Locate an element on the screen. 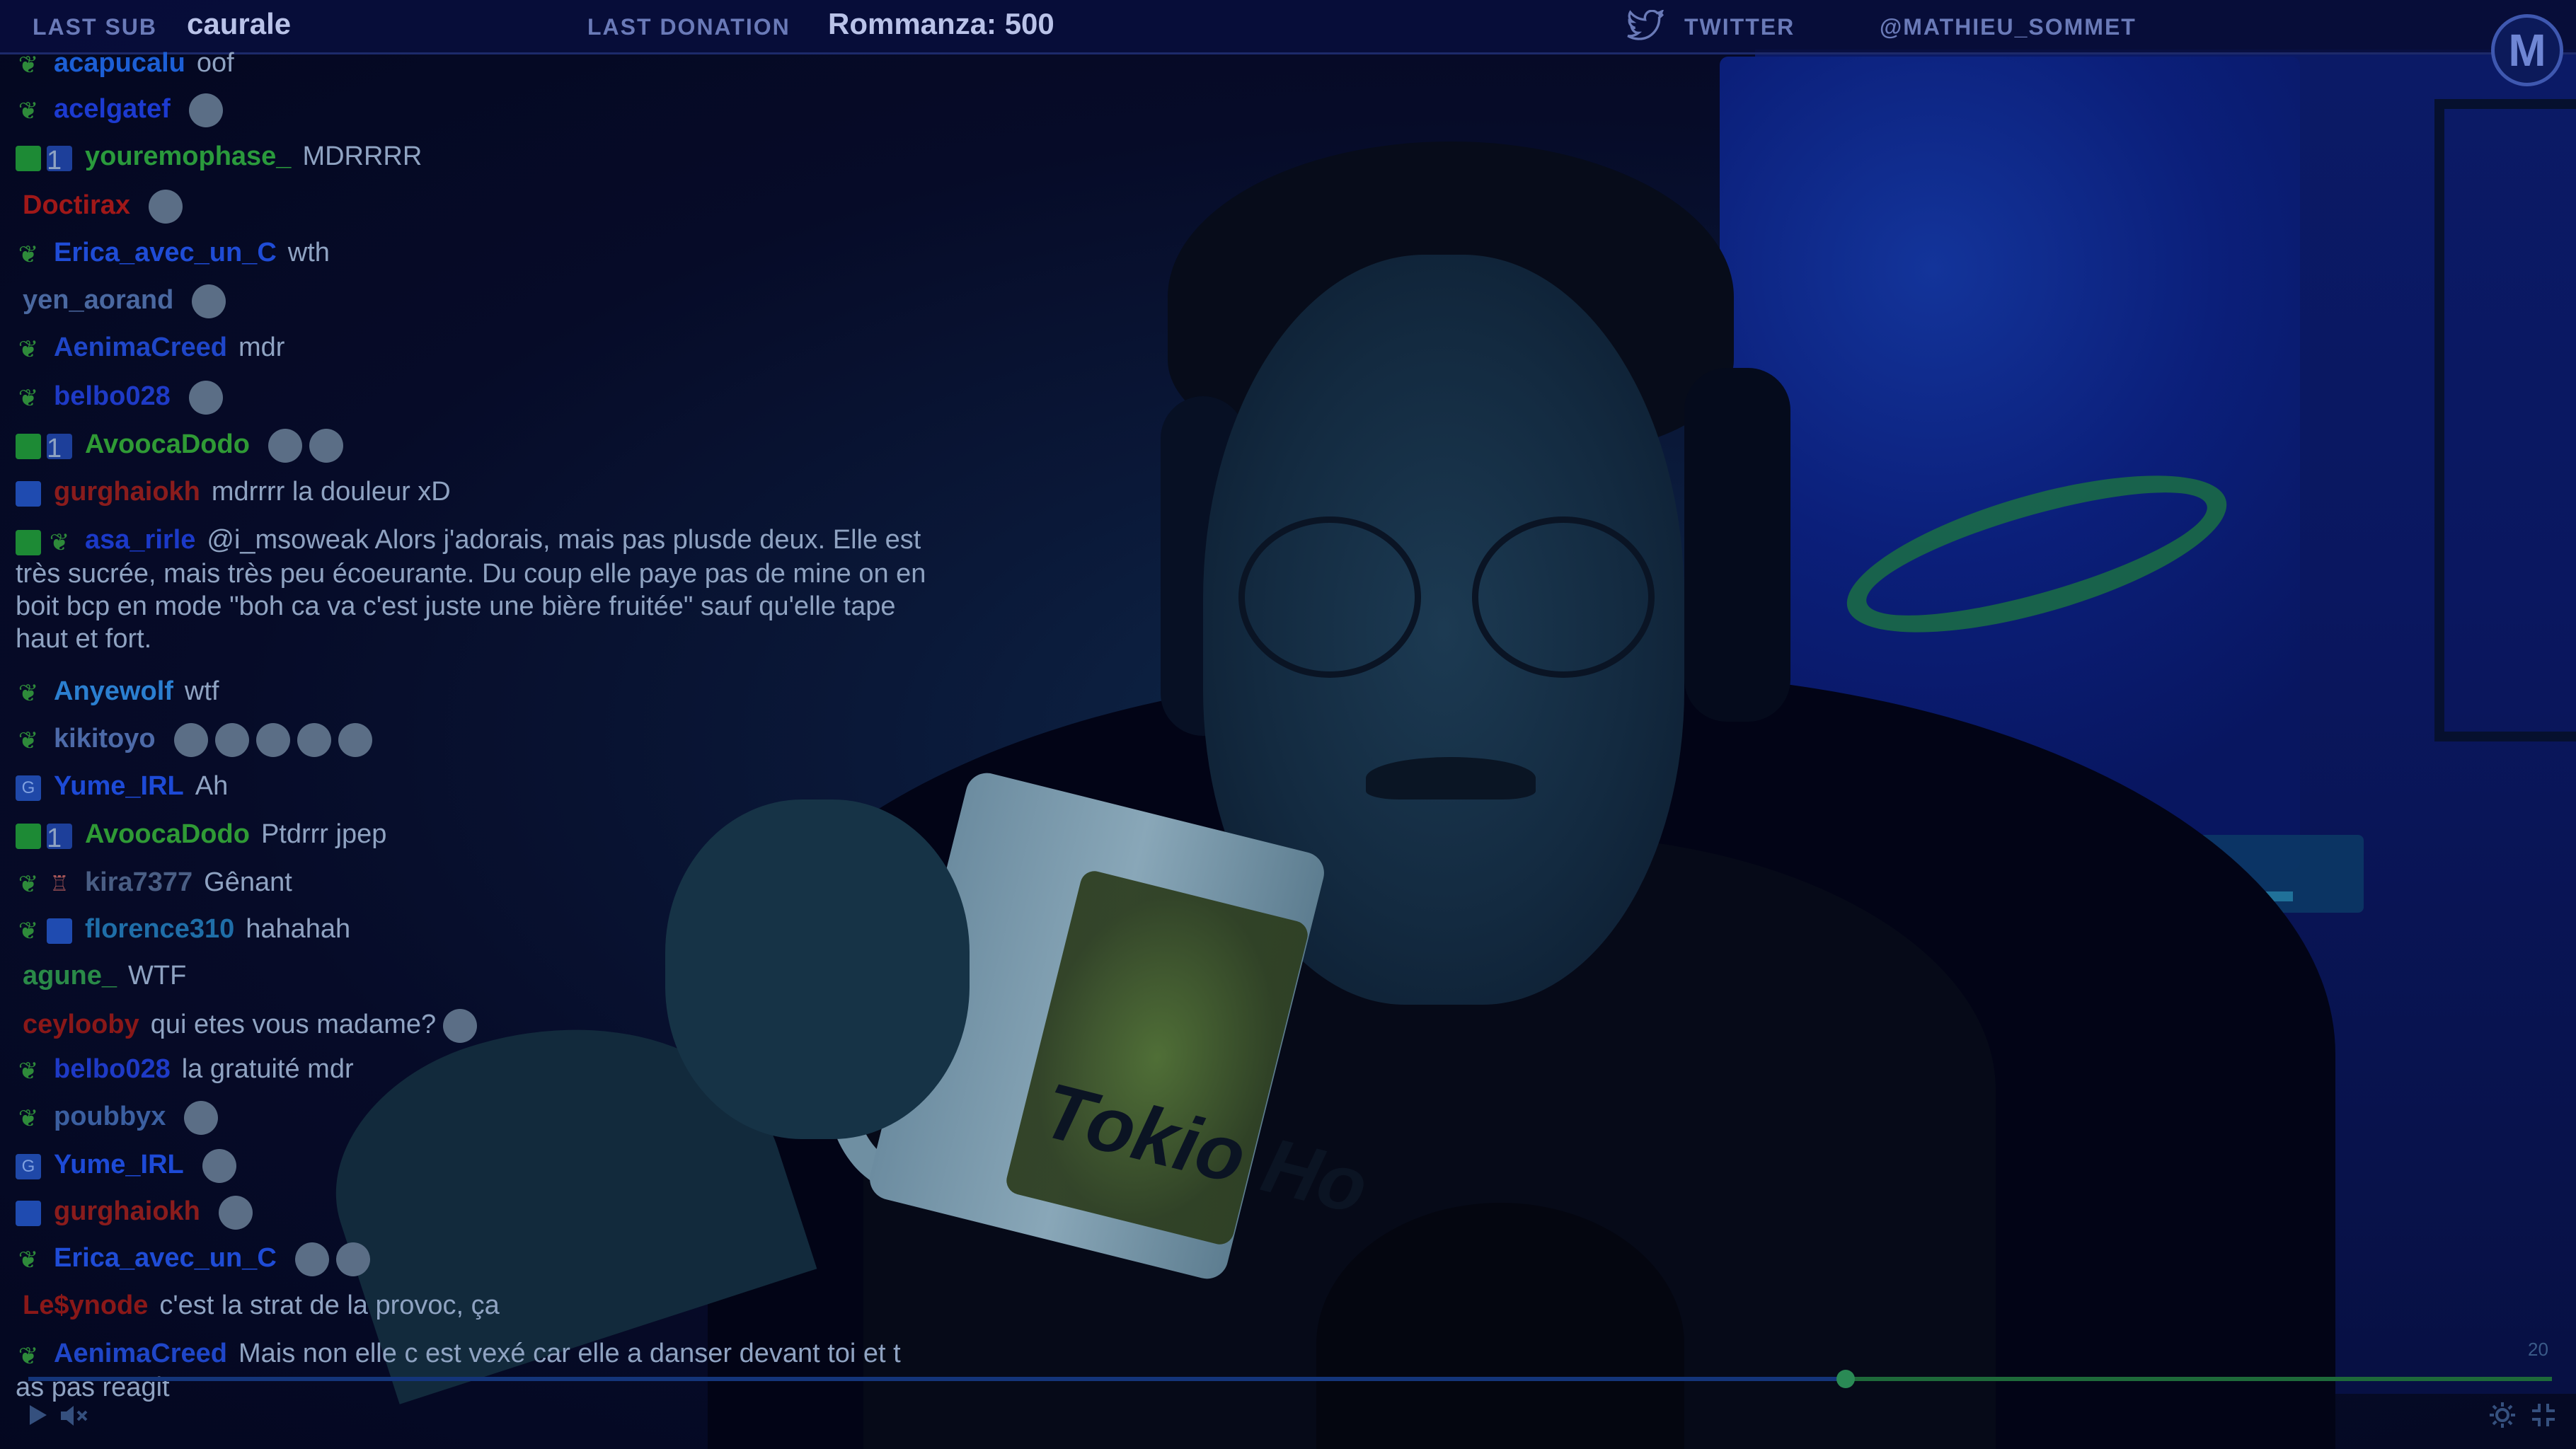  chat-badges: ❦ ♖ is located at coordinates (47, 884).